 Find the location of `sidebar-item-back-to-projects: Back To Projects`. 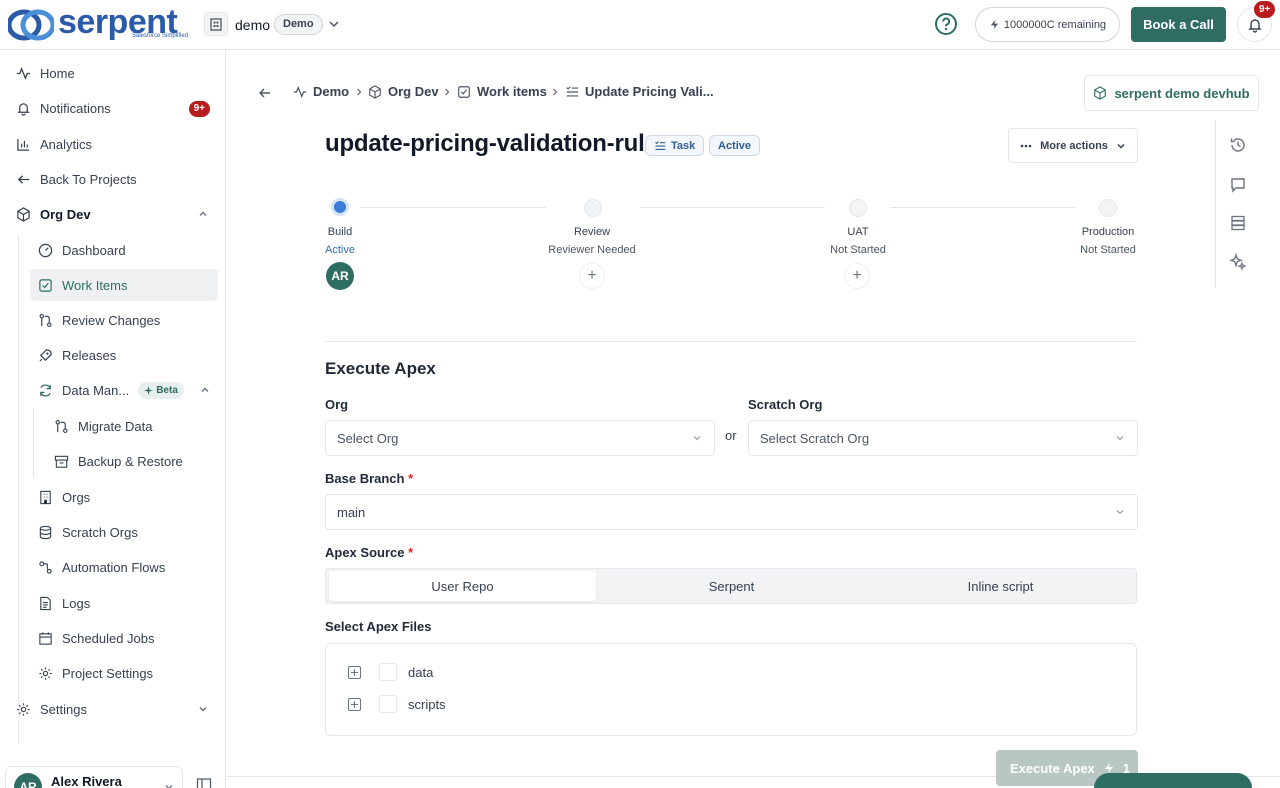

sidebar-item-back-to-projects: Back To Projects is located at coordinates (113, 179).